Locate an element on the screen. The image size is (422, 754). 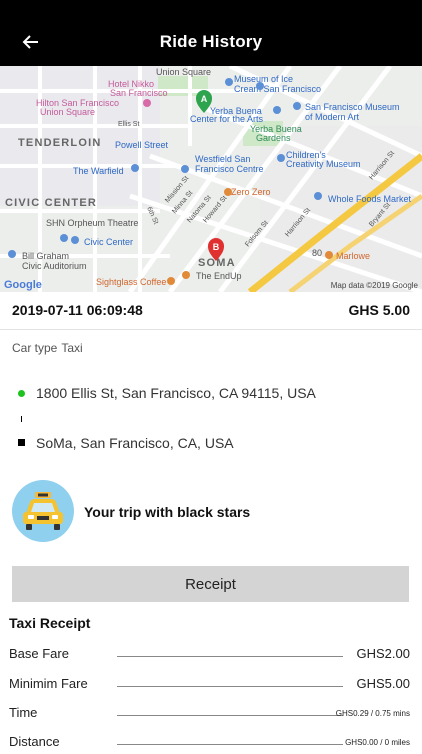
map-label: Civic Center is located at coordinates (108, 242).